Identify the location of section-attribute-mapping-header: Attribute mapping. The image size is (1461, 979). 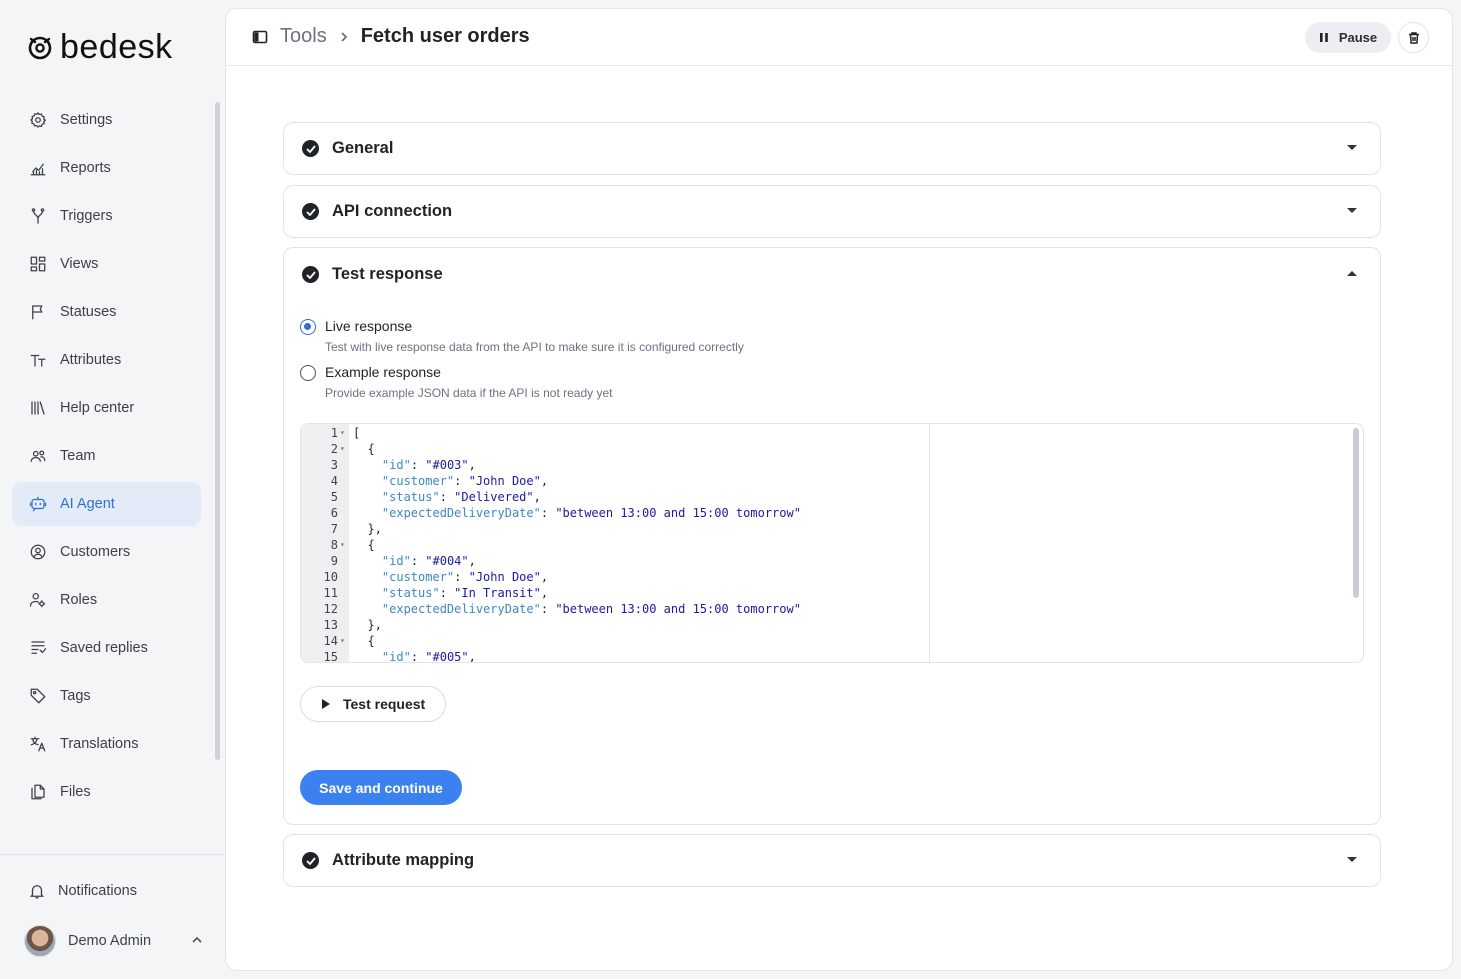
(832, 860).